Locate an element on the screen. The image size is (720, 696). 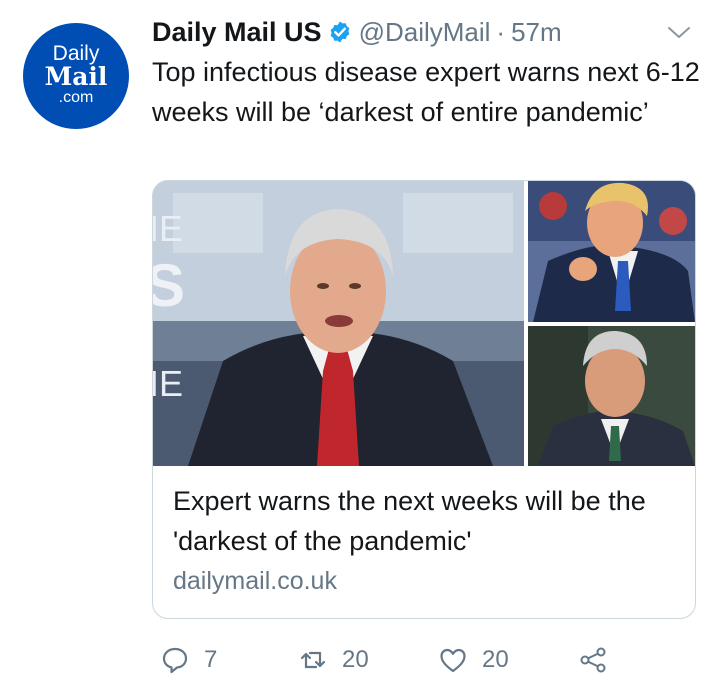
reply-button: 7 is located at coordinates (188, 660).